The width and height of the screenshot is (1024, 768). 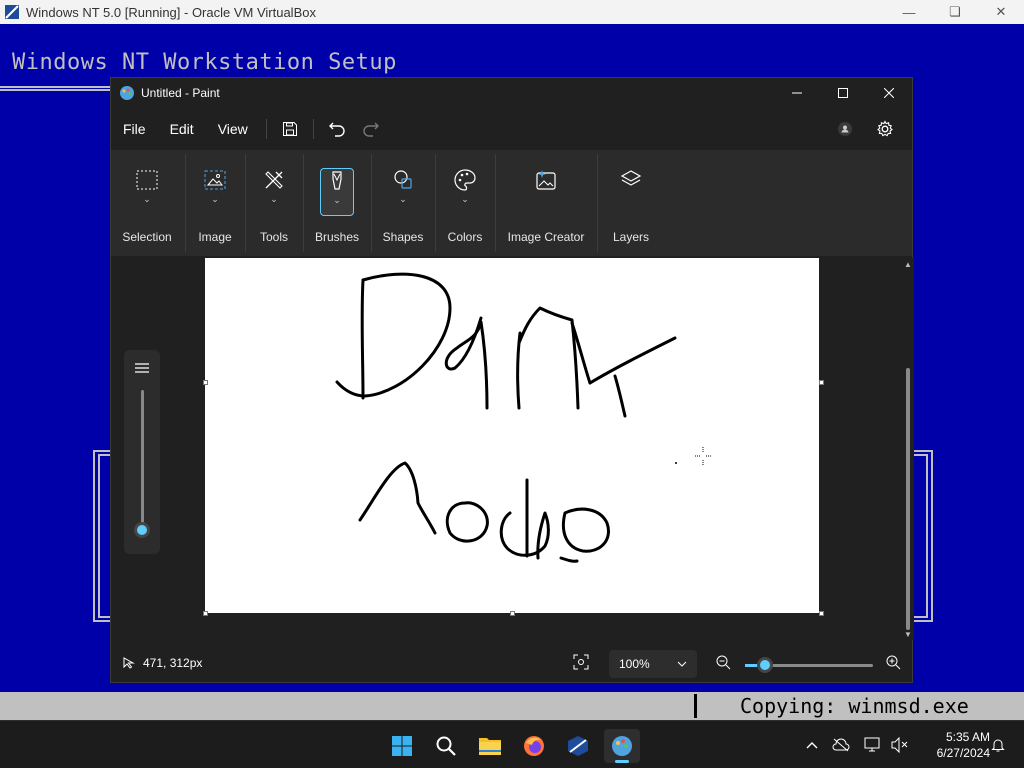 What do you see at coordinates (266, 129) in the screenshot?
I see `menu-separator` at bounding box center [266, 129].